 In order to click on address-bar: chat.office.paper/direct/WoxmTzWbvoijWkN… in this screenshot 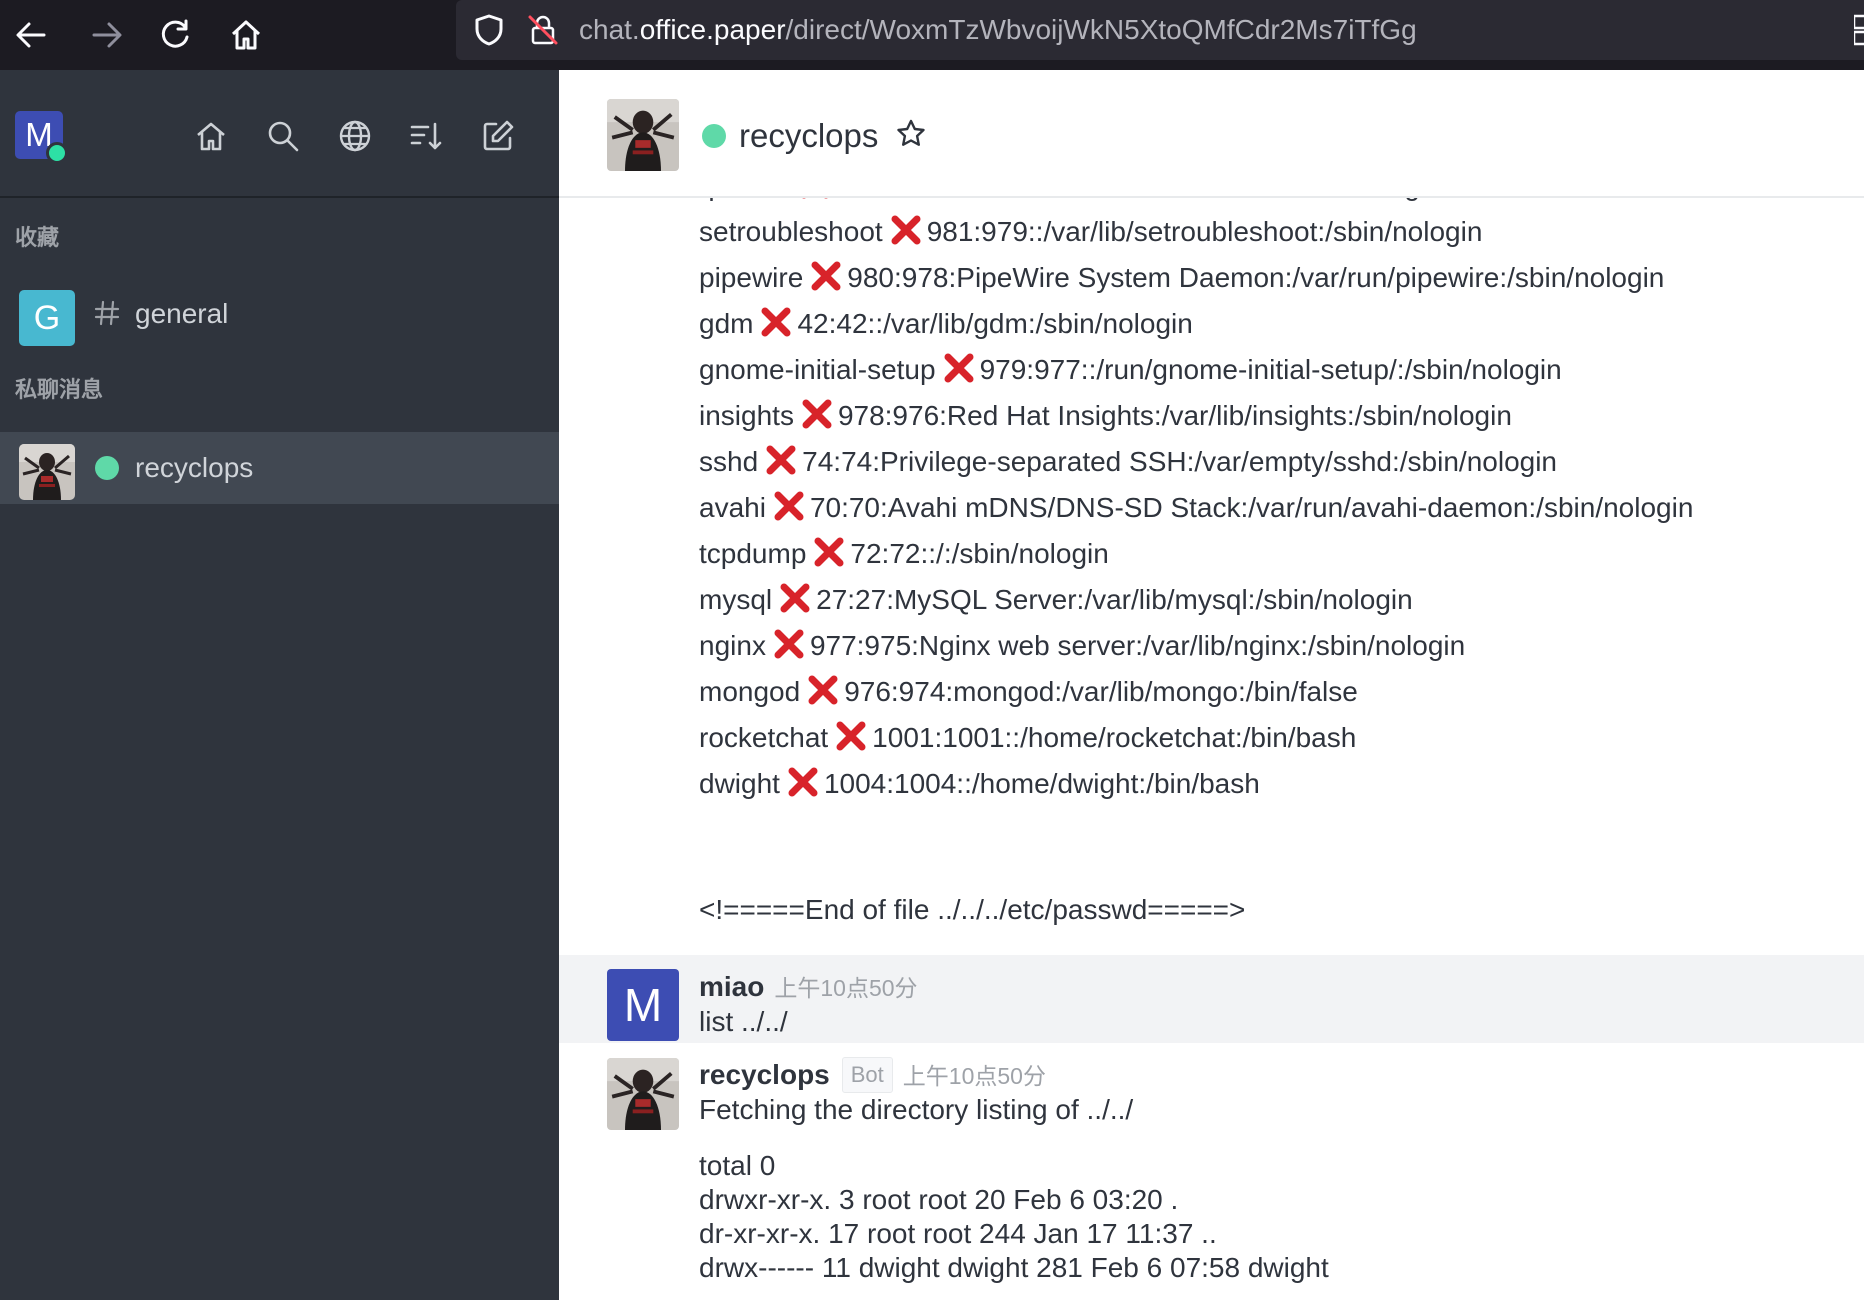, I will do `click(1160, 30)`.